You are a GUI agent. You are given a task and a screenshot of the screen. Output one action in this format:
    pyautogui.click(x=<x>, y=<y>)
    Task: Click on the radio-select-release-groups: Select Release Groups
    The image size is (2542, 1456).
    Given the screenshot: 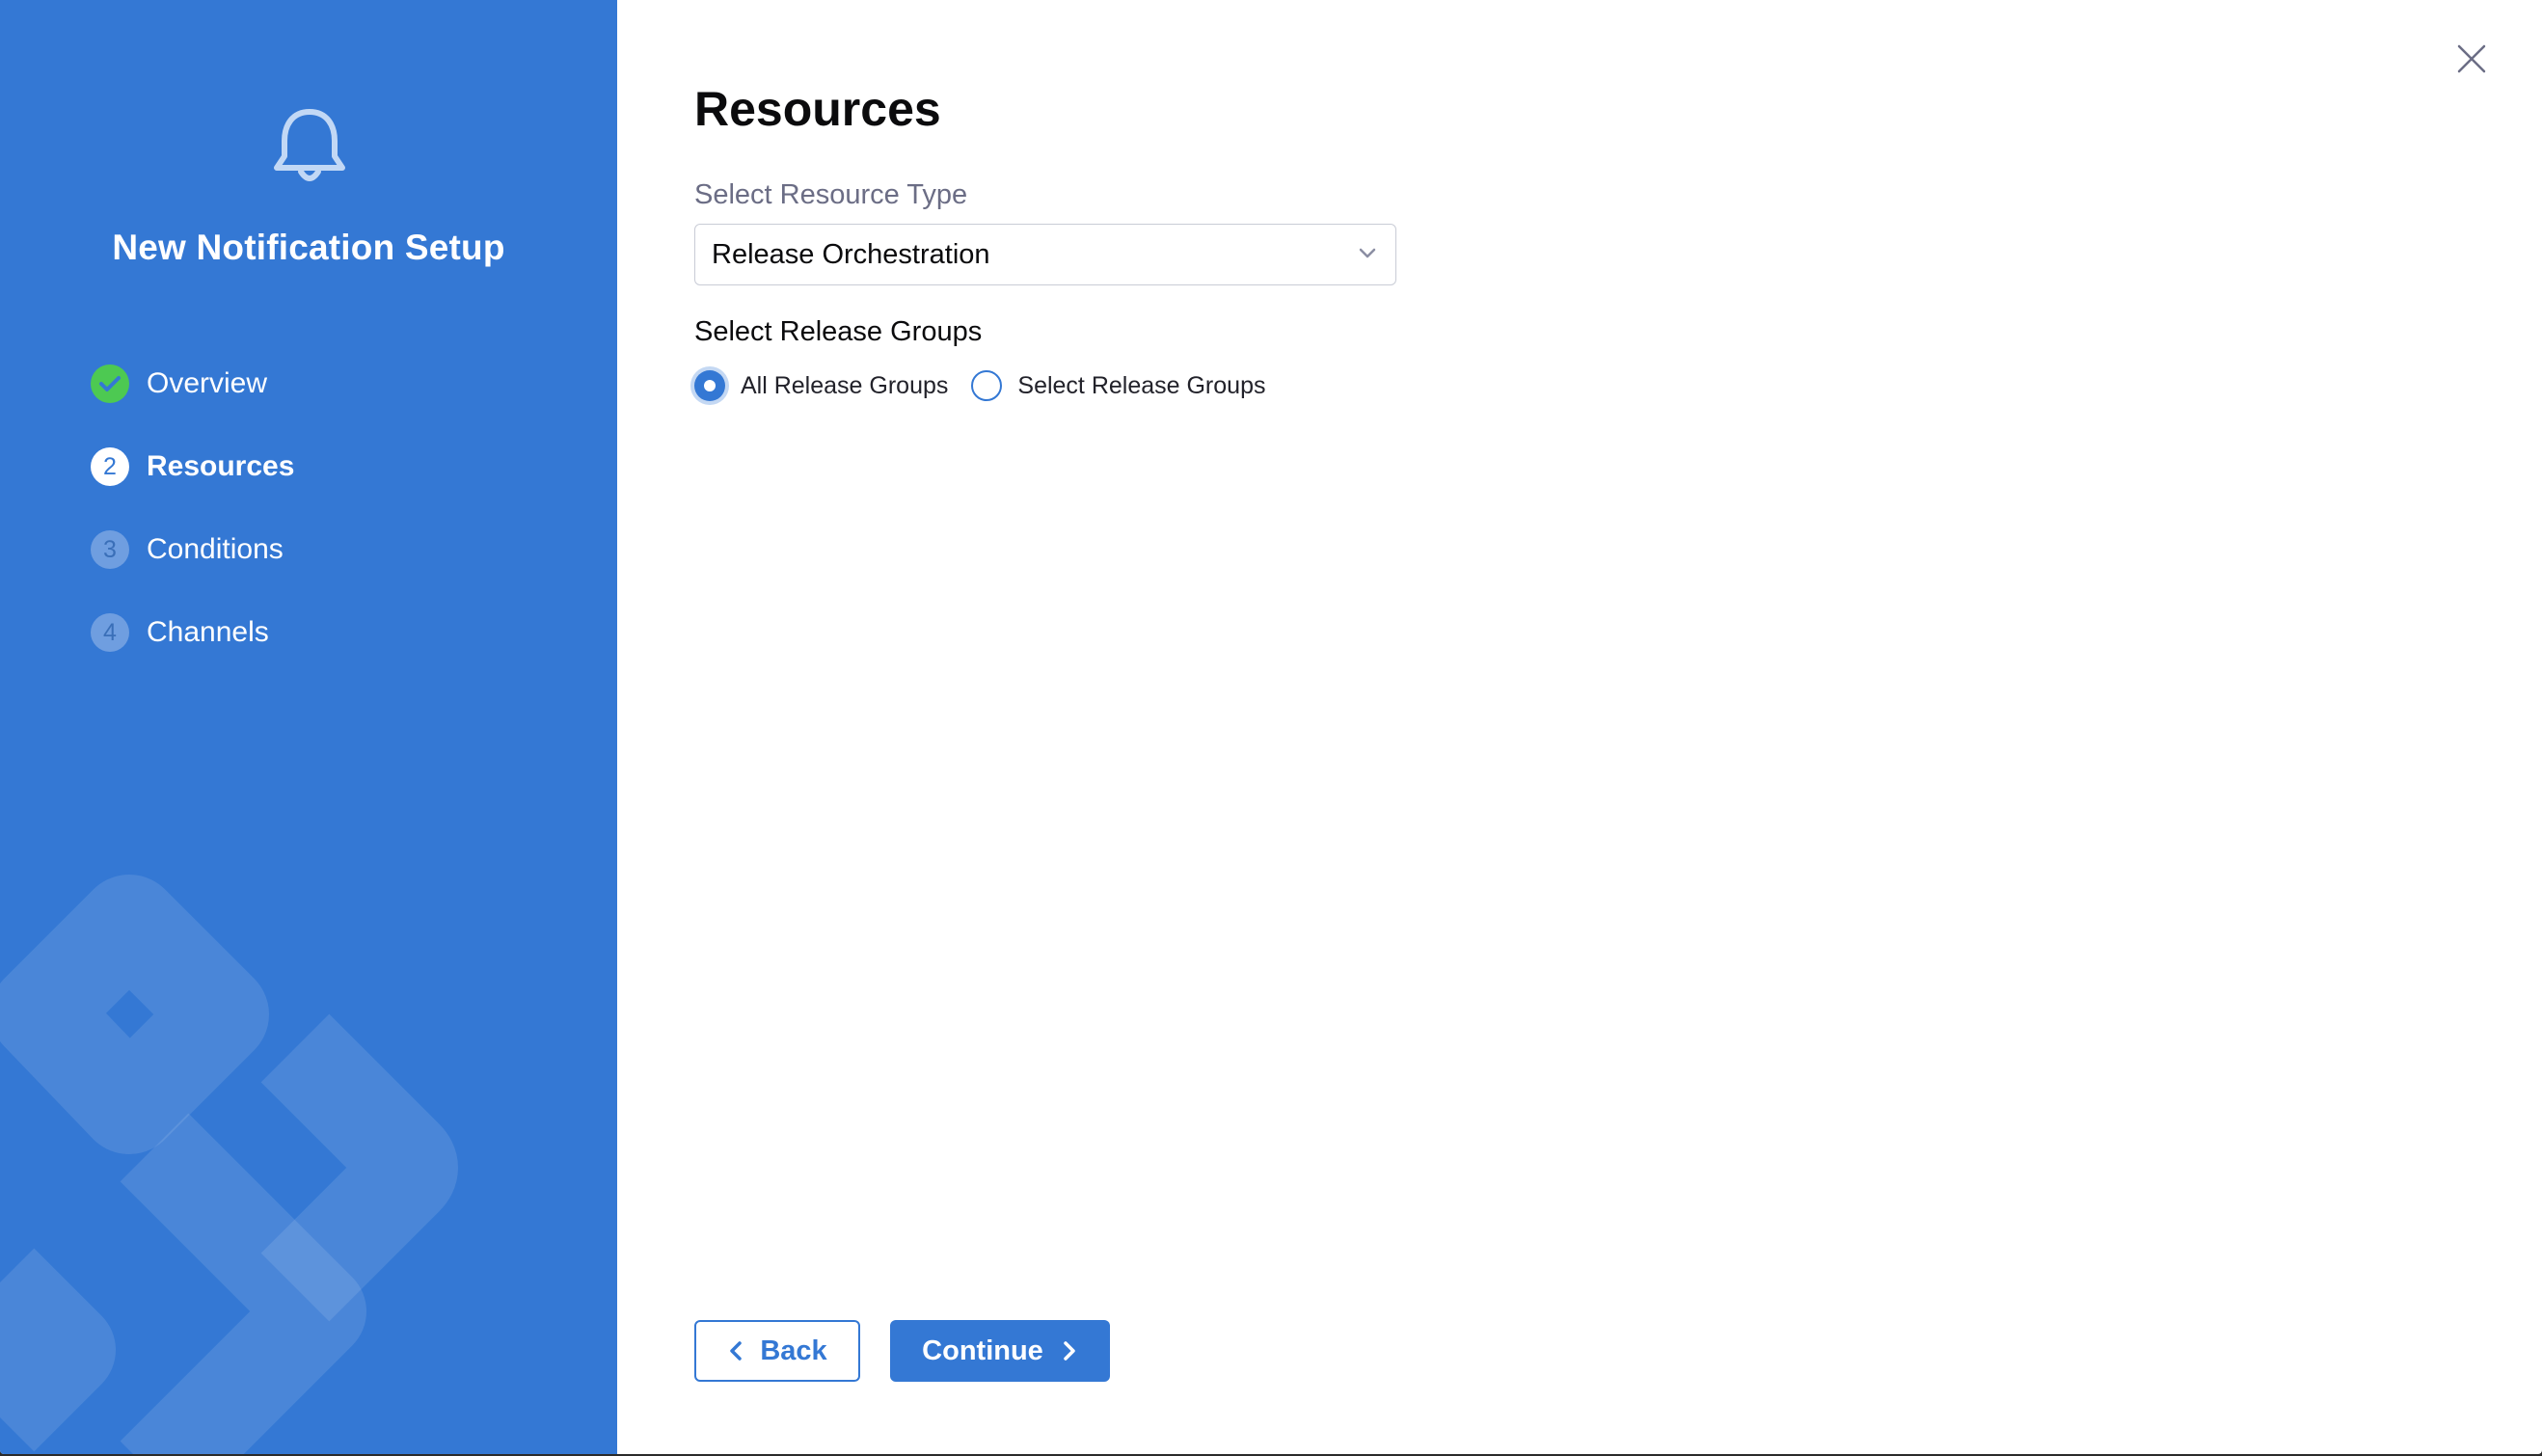 What is the action you would take?
    pyautogui.click(x=1118, y=385)
    